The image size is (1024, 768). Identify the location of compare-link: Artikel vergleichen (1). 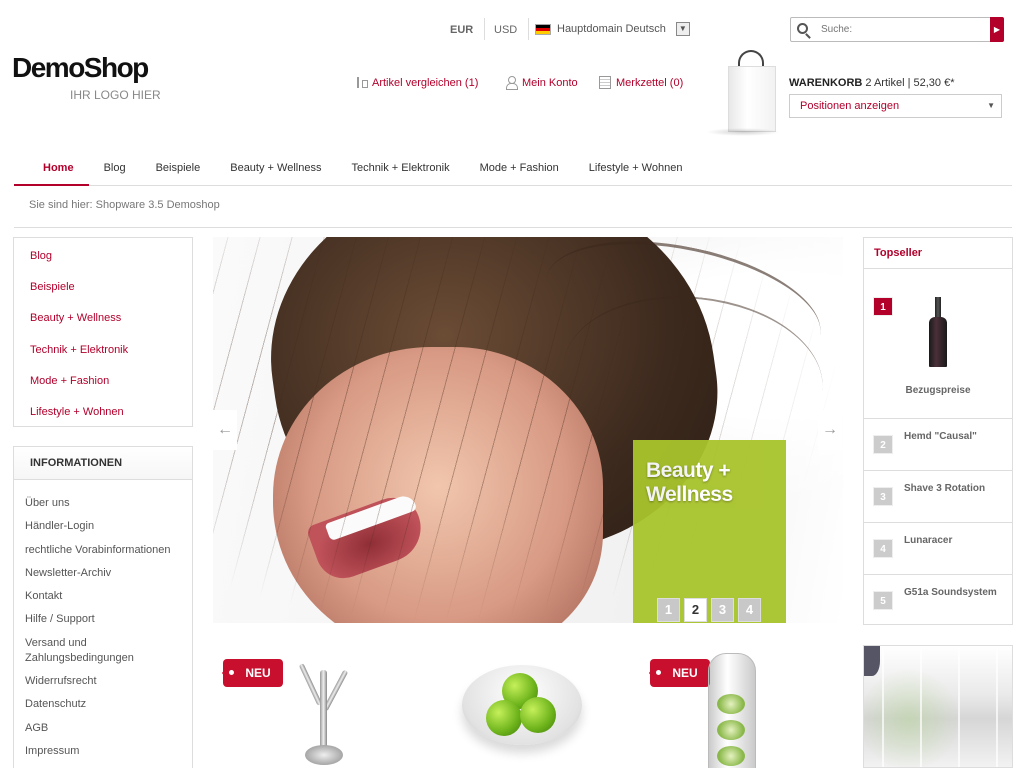
(416, 82).